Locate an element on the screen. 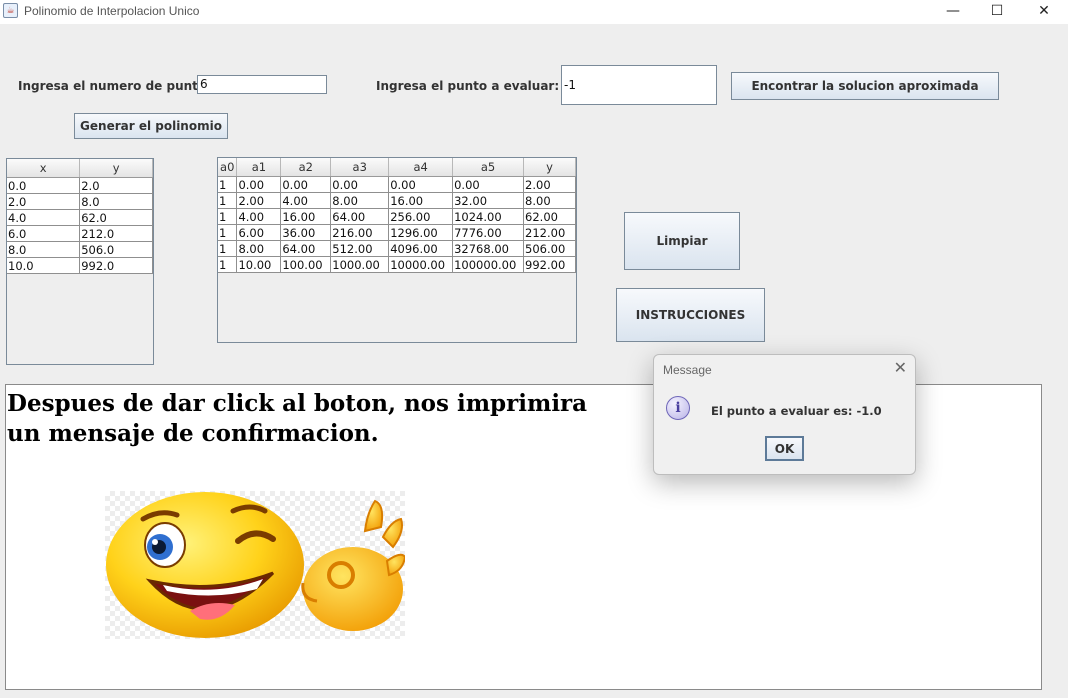 Image resolution: width=1068 pixels, height=698 pixels. table-cell: 256.00 is located at coordinates (421, 216).